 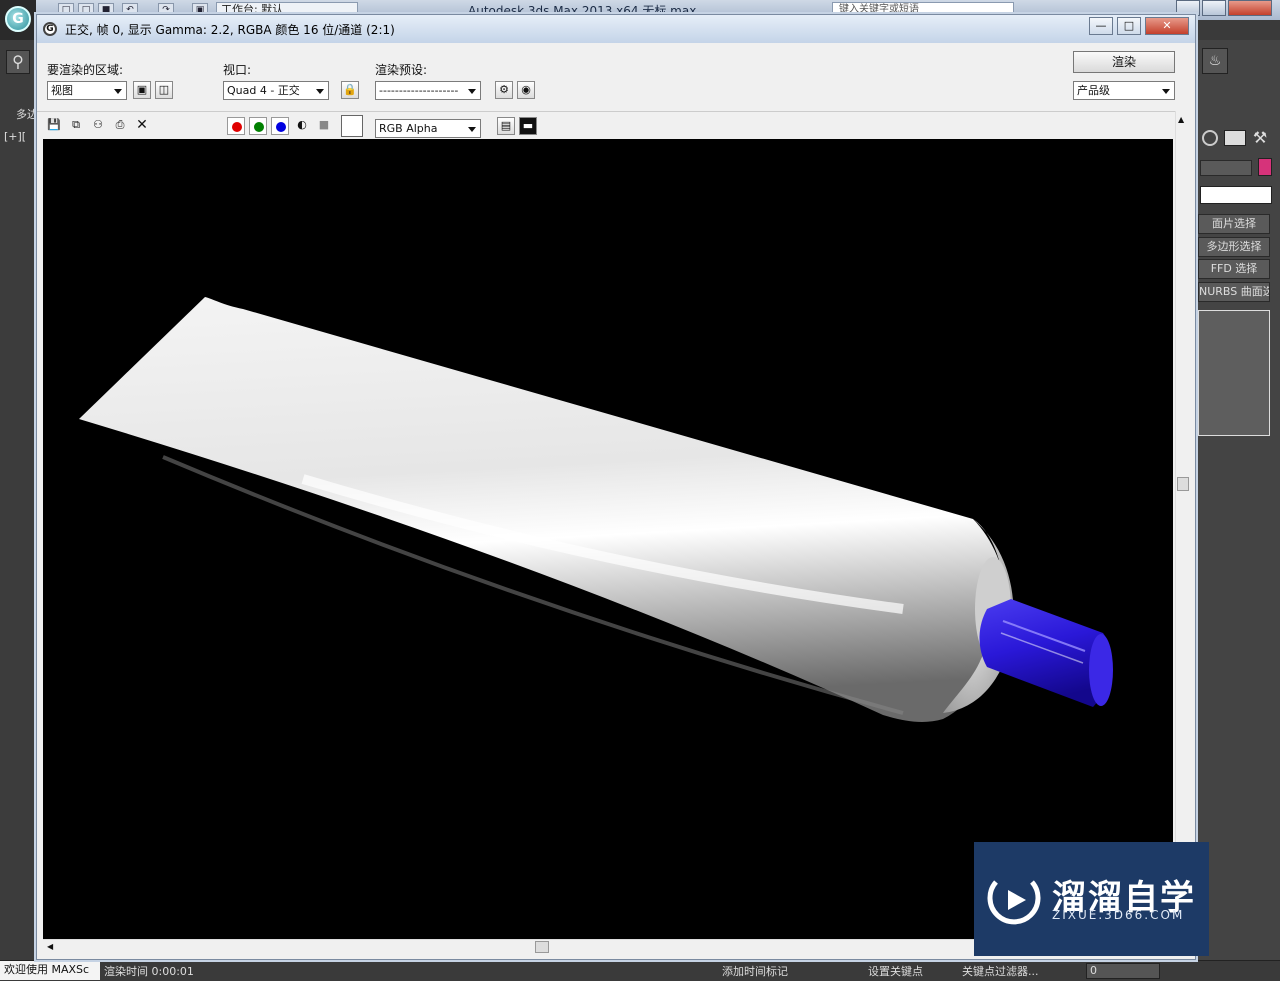 What do you see at coordinates (1250, 8) in the screenshot?
I see `app-close-button` at bounding box center [1250, 8].